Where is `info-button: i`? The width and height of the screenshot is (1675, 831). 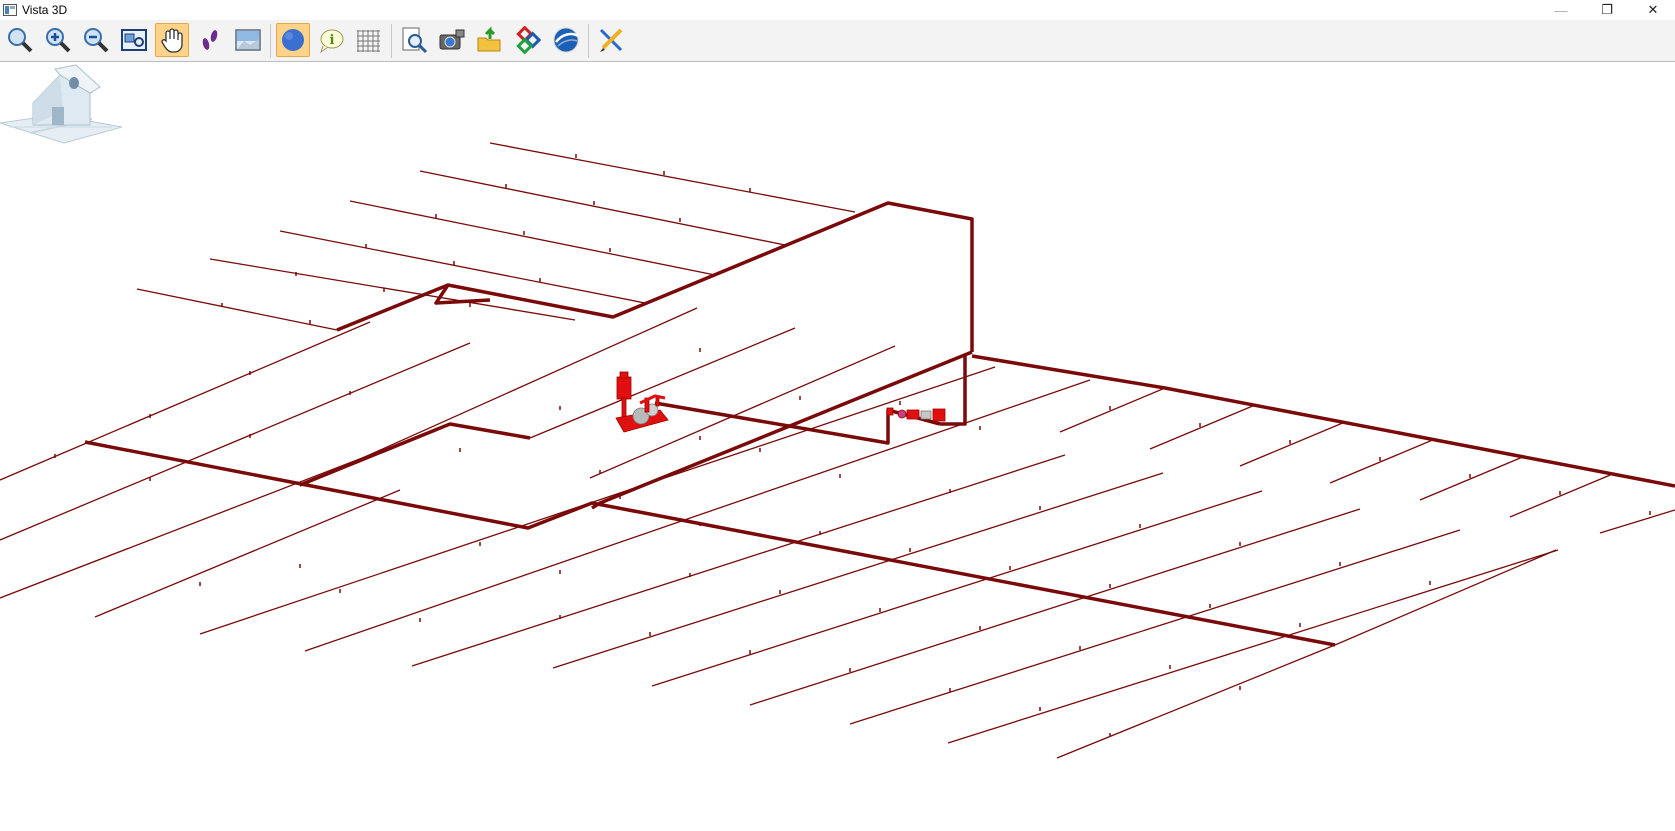 info-button: i is located at coordinates (331, 40).